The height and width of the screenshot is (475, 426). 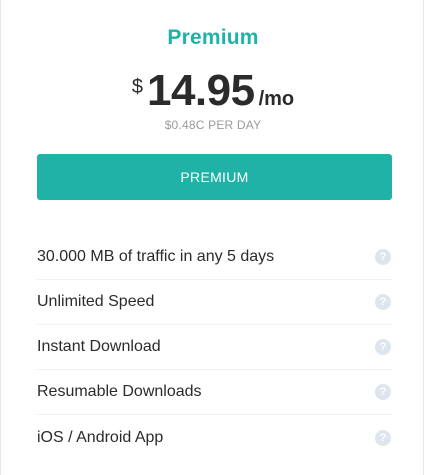 I want to click on feature-label: Unlimited Speed, so click(x=96, y=301).